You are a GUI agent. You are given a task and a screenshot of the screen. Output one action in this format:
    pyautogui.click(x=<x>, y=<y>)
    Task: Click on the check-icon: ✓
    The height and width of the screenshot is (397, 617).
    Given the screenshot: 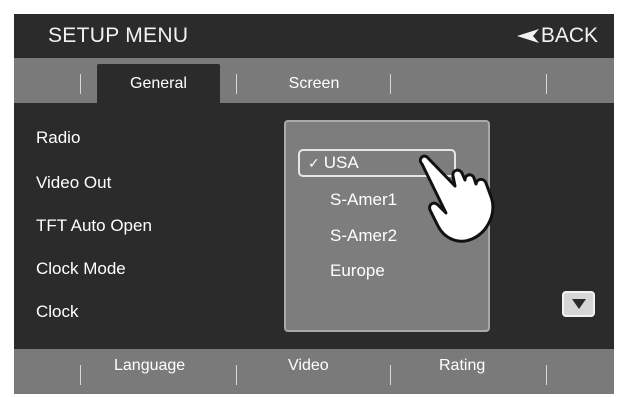 What is the action you would take?
    pyautogui.click(x=314, y=162)
    